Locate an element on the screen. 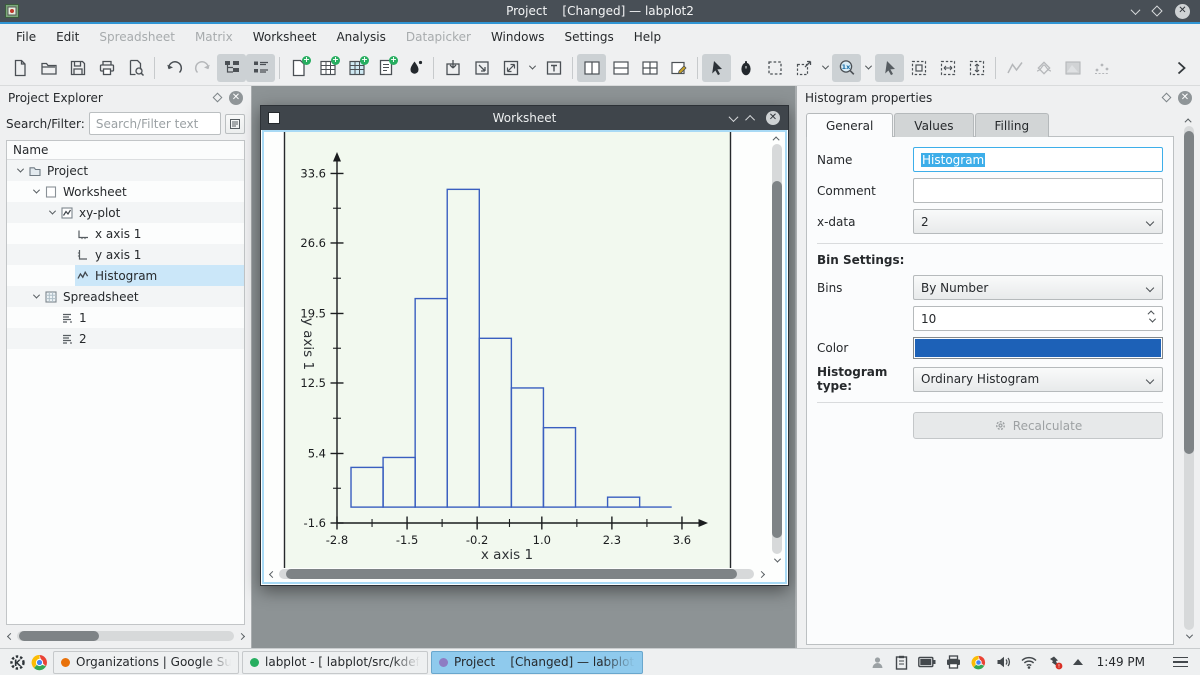  comment-field is located at coordinates (1038, 190).